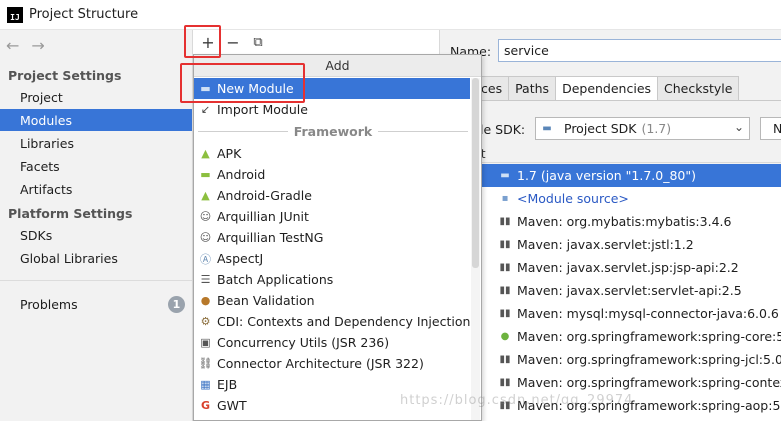 This screenshot has height=421, width=781. Describe the element at coordinates (600, 128) in the screenshot. I see `module-sdk-value: Project SDK` at that location.